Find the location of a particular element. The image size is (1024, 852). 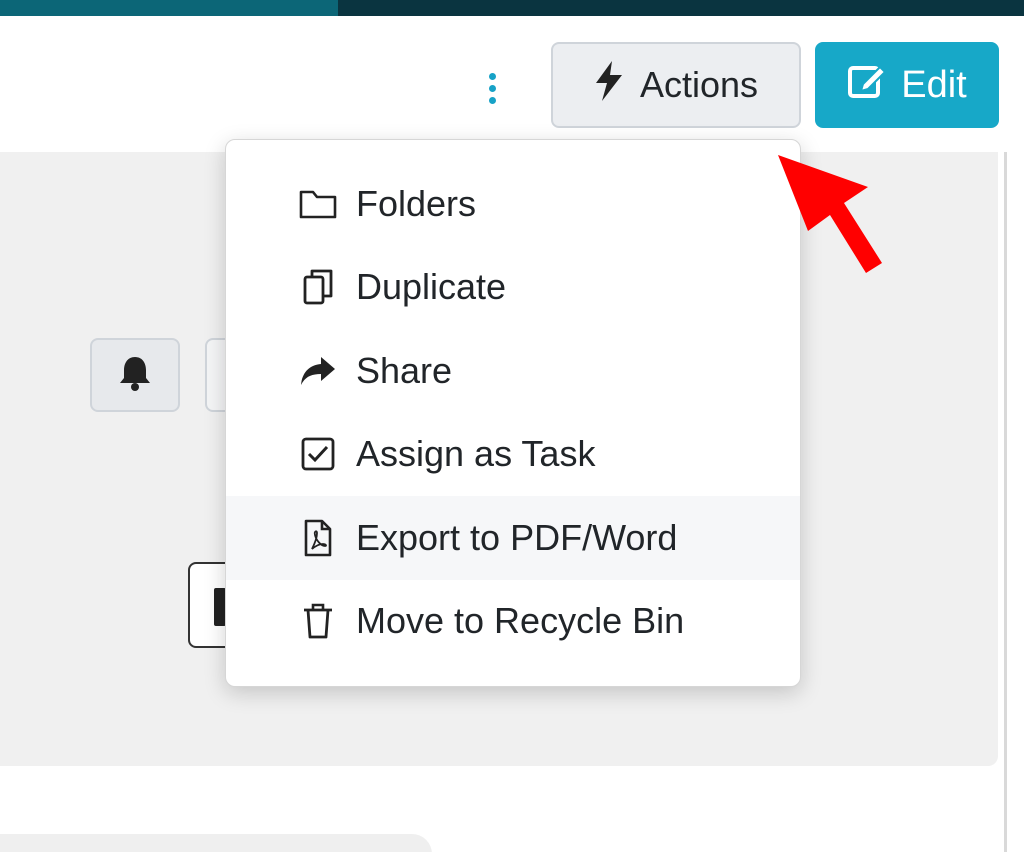

menu-item-label: Export to PDF/Word is located at coordinates (517, 537).